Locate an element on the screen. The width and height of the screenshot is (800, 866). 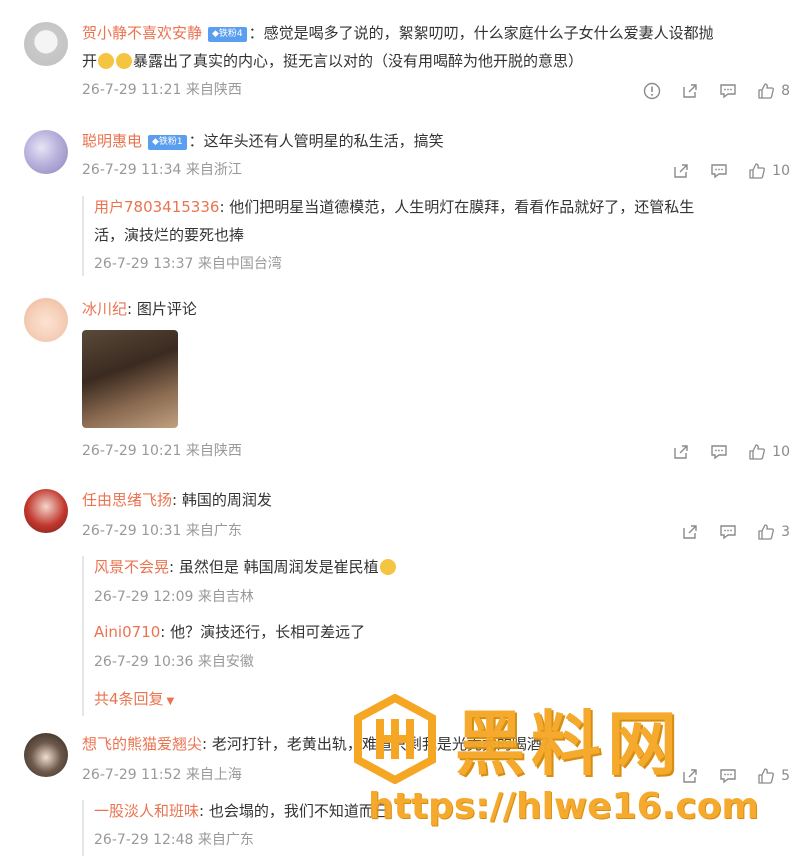
comment-meta: 26-7-29 10:21 来自陕西 is located at coordinates (162, 451).